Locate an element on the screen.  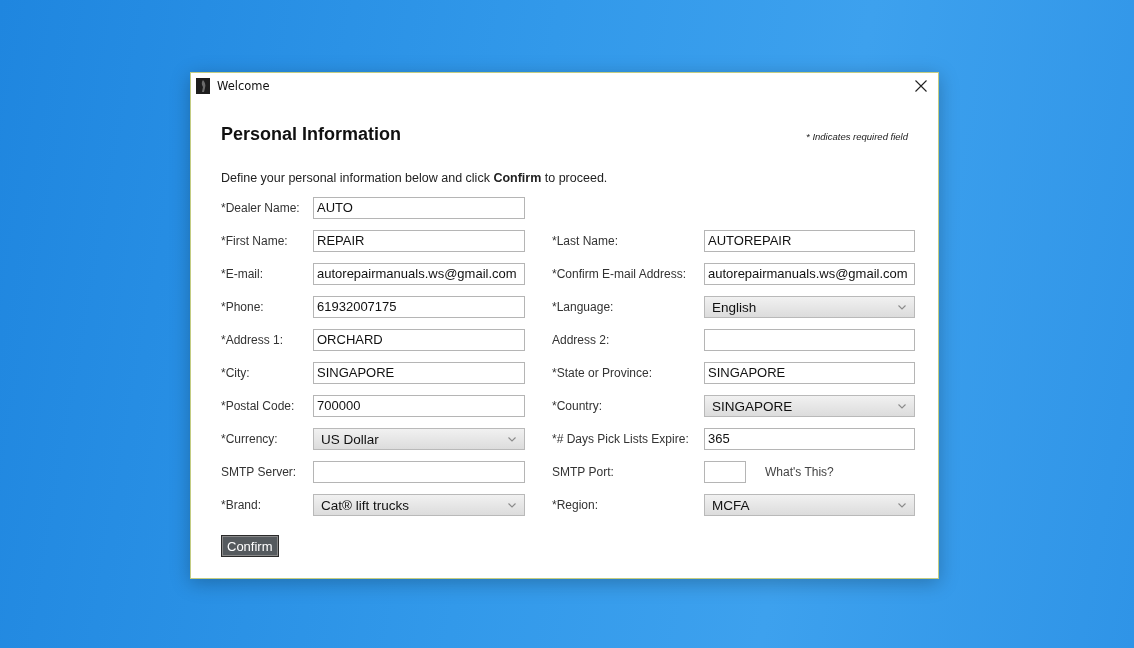
section-heading: Personal Information is located at coordinates (311, 134).